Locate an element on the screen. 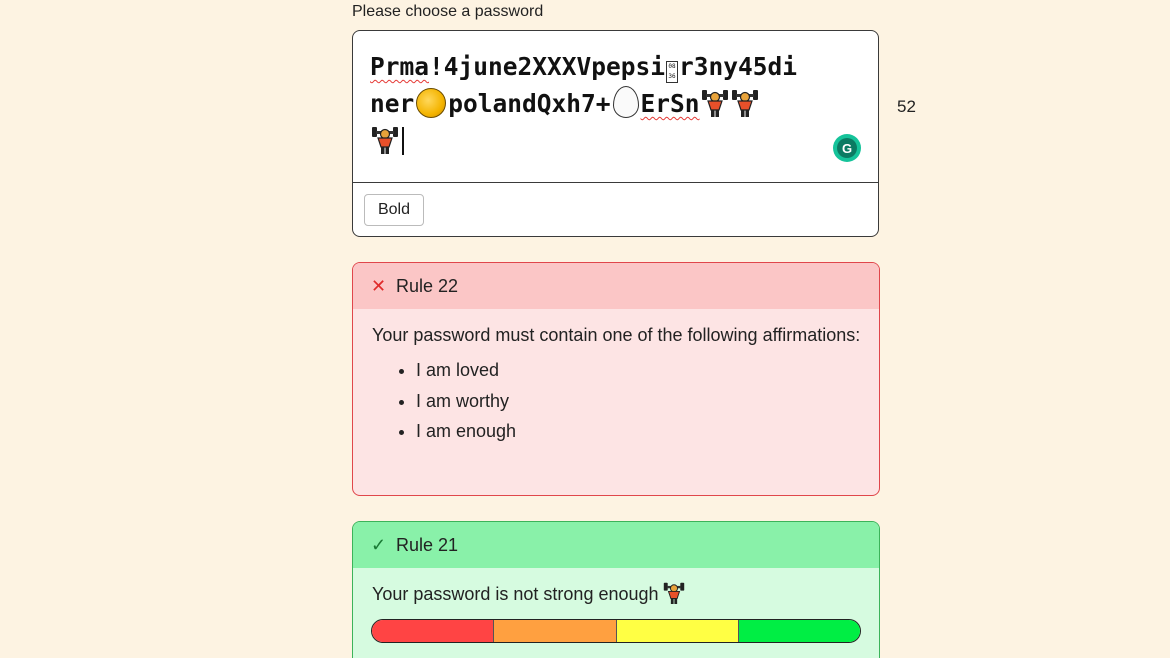 The width and height of the screenshot is (1170, 658). rule-header: ✓ Rule 21 is located at coordinates (616, 545).